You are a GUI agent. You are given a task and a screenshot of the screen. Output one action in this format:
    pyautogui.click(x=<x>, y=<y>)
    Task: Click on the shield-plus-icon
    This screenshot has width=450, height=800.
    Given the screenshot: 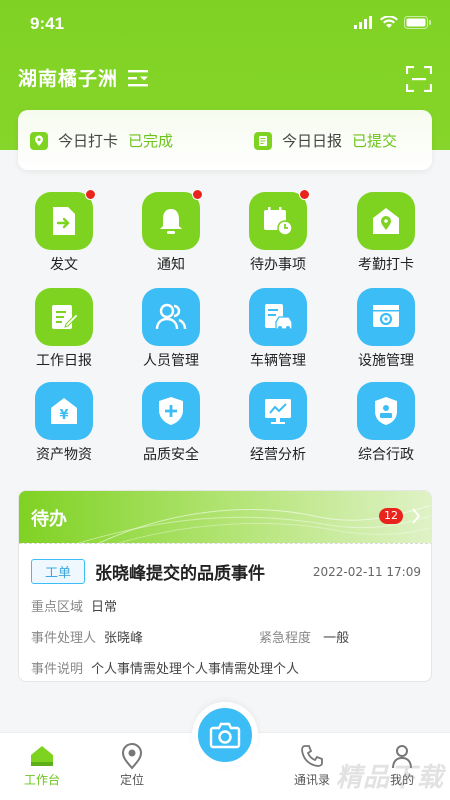 What is the action you would take?
    pyautogui.click(x=171, y=411)
    